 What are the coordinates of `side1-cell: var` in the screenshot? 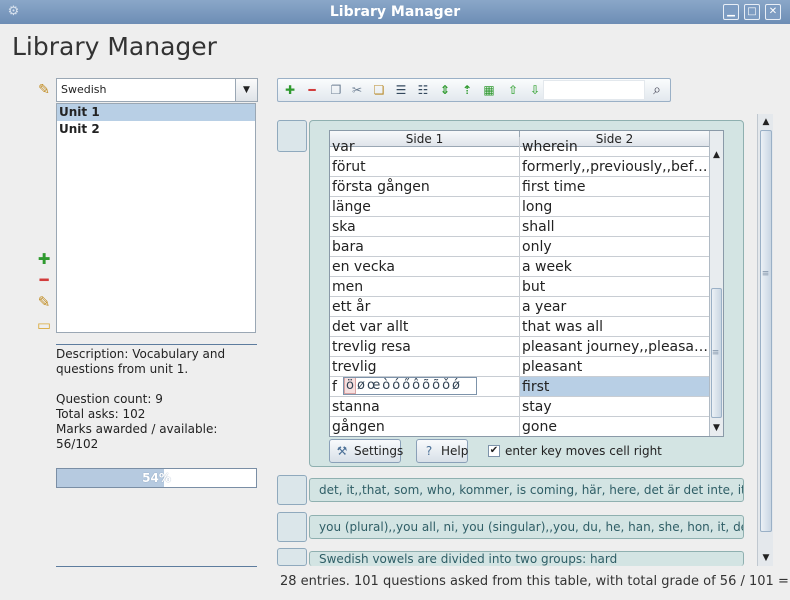 It's located at (425, 147).